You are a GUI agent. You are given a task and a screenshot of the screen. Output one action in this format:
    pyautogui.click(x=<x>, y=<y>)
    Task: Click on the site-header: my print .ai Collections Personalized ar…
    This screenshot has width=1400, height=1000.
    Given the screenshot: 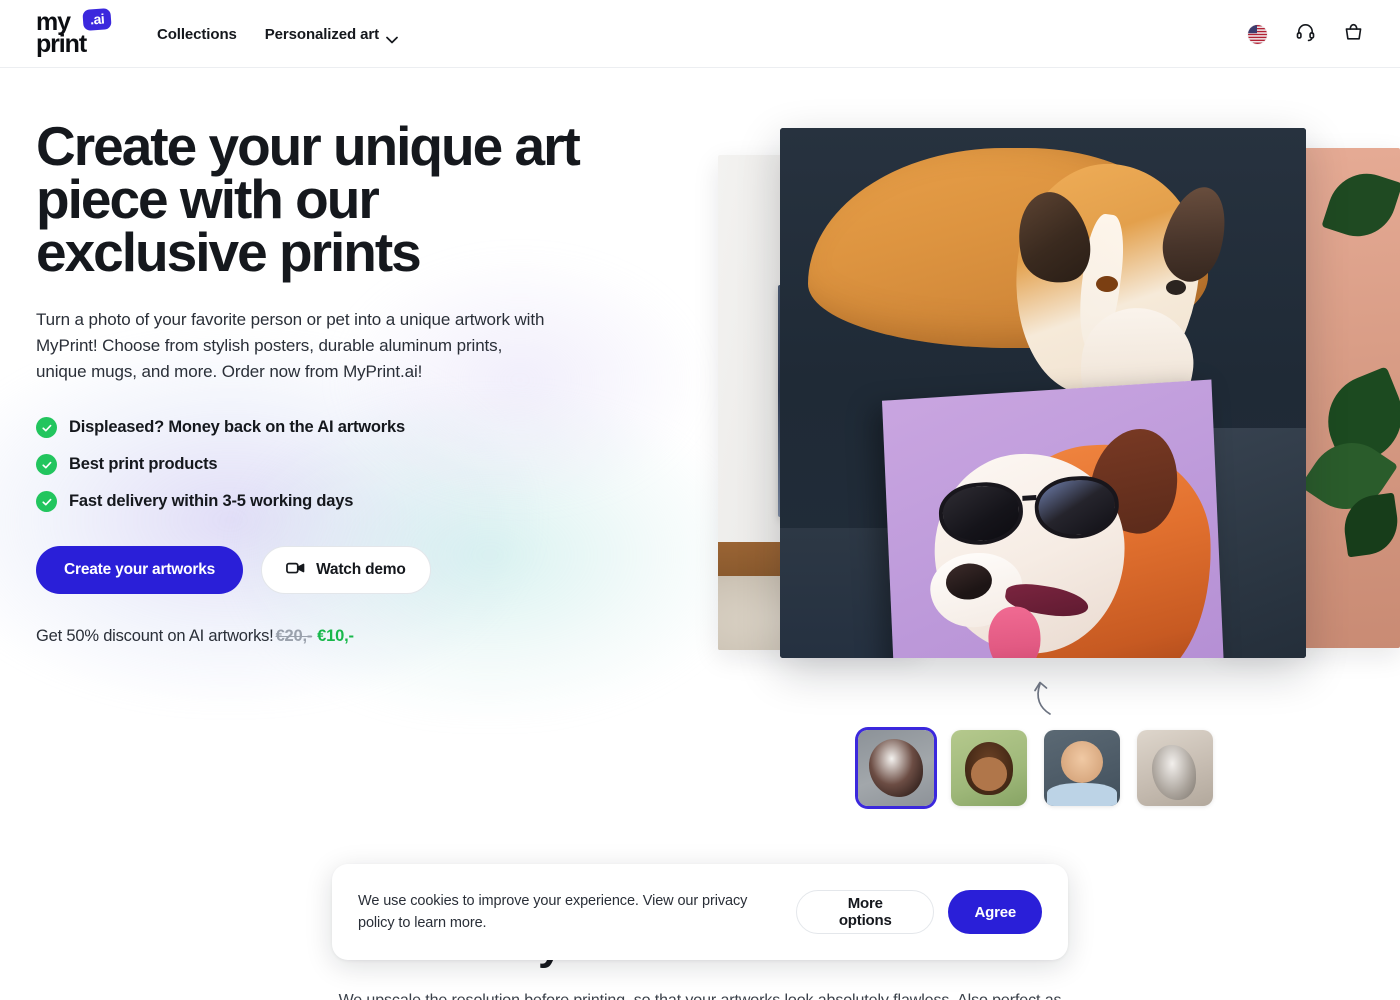 What is the action you would take?
    pyautogui.click(x=700, y=34)
    